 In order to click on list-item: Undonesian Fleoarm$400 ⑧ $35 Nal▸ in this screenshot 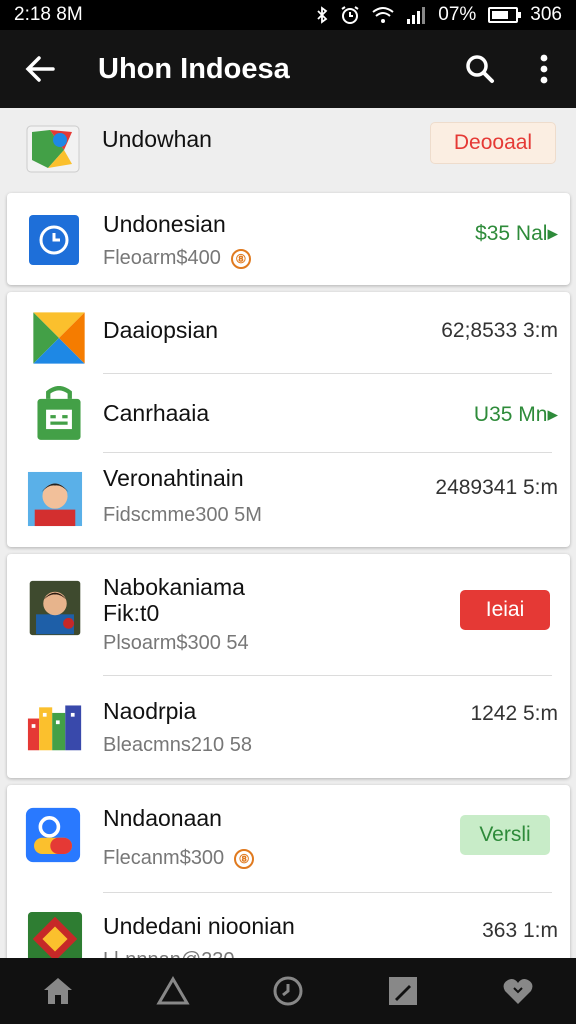, I will do `click(288, 239)`.